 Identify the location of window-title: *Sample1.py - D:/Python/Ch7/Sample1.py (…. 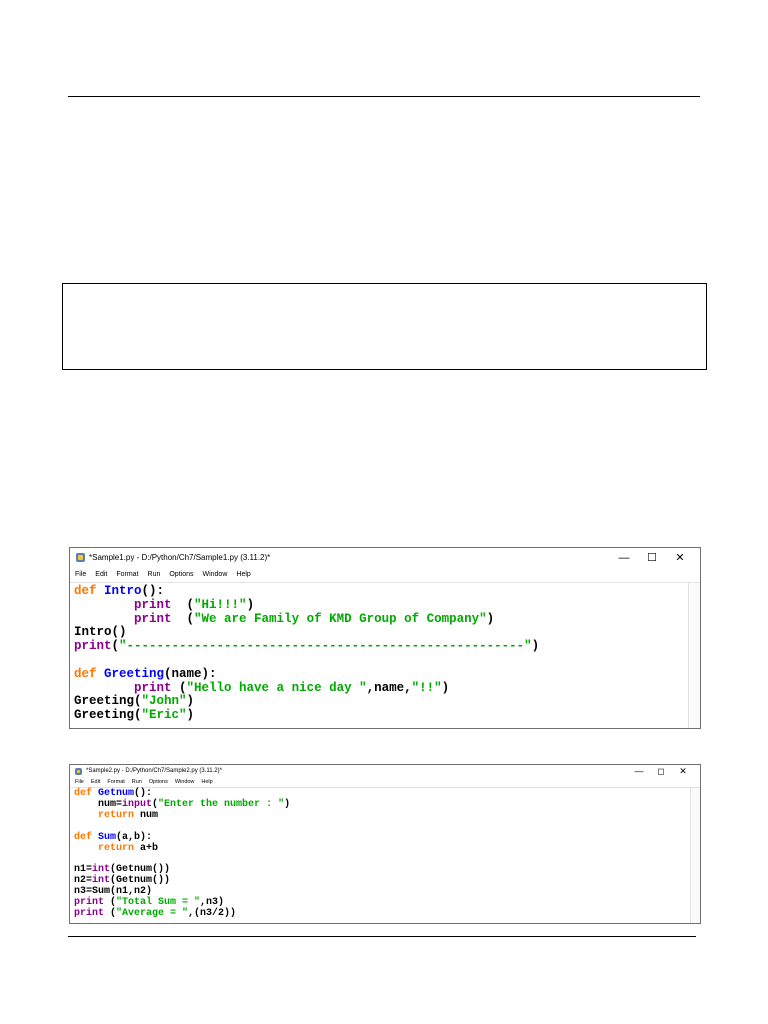
(180, 557).